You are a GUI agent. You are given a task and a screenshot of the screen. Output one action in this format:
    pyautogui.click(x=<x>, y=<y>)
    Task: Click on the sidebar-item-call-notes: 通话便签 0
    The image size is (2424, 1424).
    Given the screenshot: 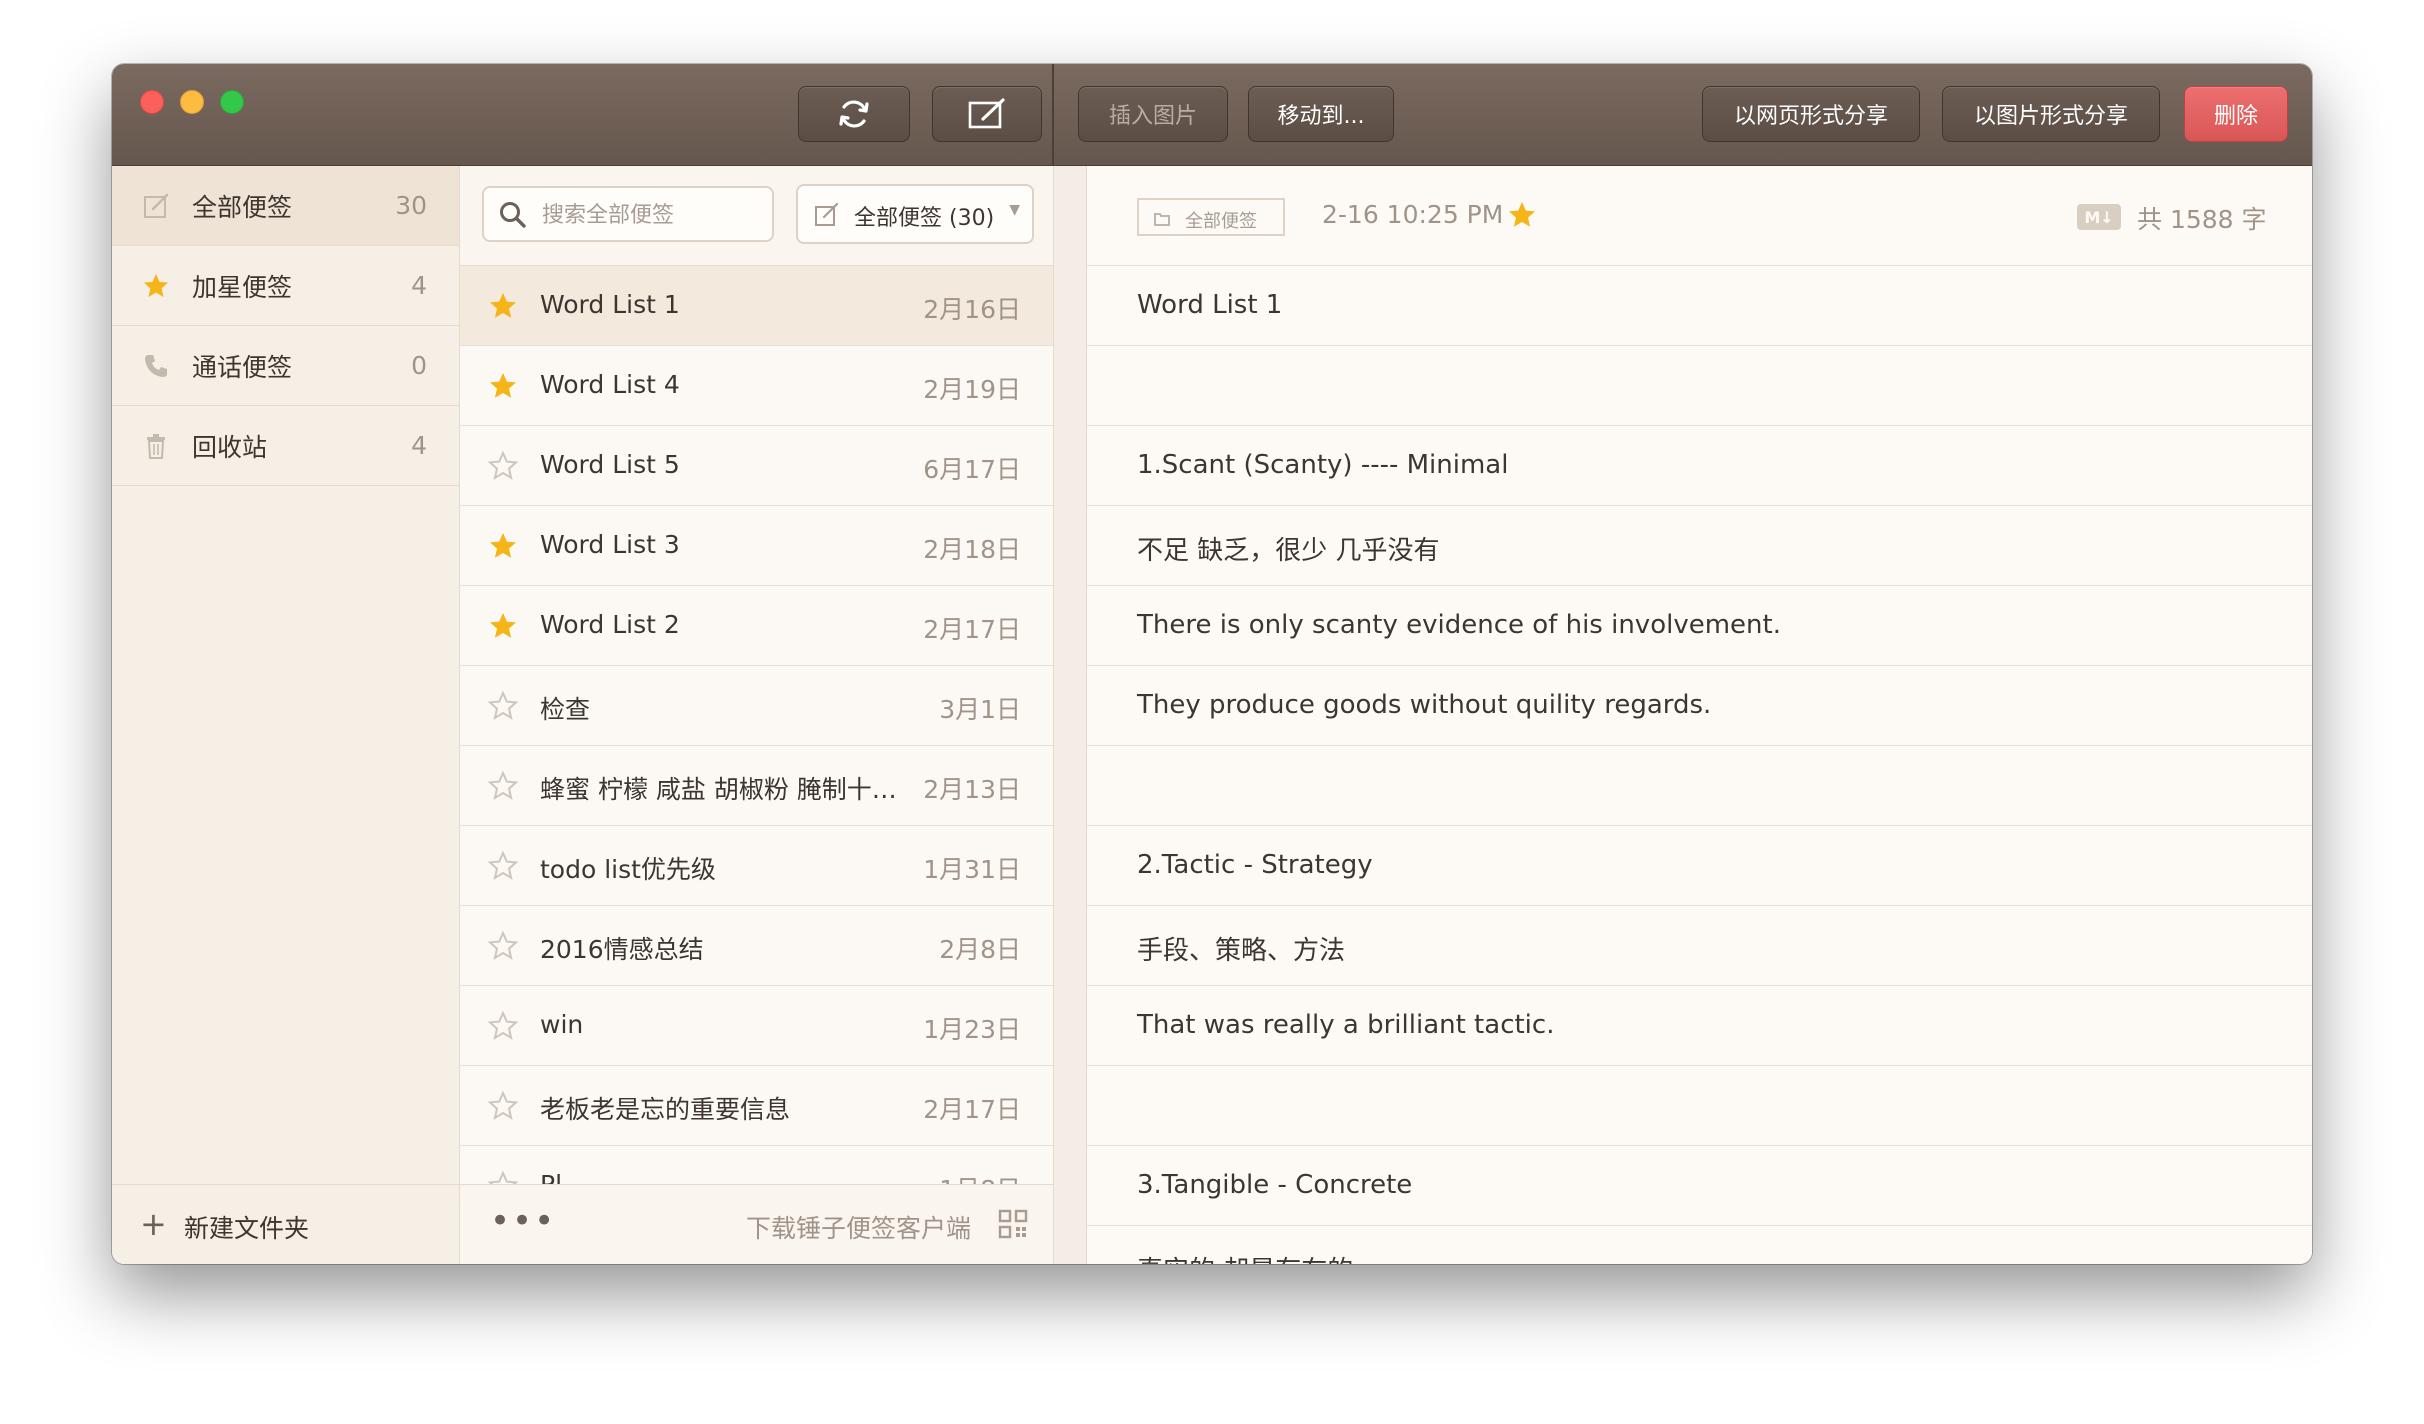 What is the action you would take?
    pyautogui.click(x=285, y=366)
    